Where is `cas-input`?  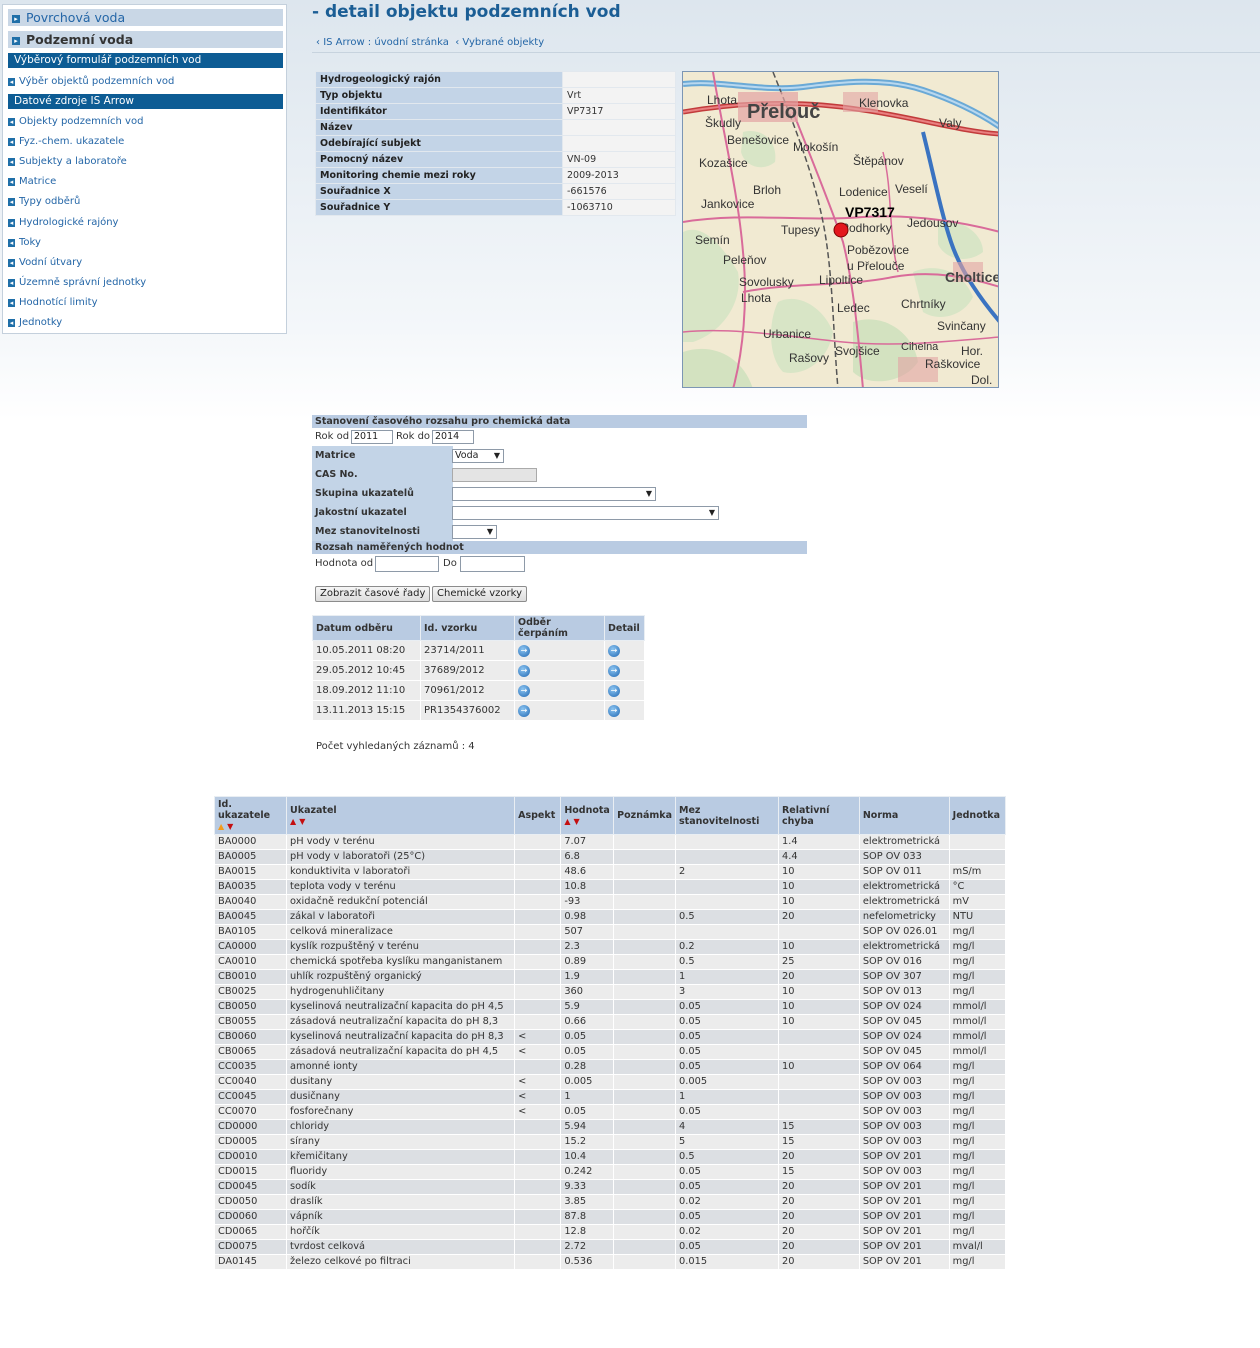
cas-input is located at coordinates (494, 475).